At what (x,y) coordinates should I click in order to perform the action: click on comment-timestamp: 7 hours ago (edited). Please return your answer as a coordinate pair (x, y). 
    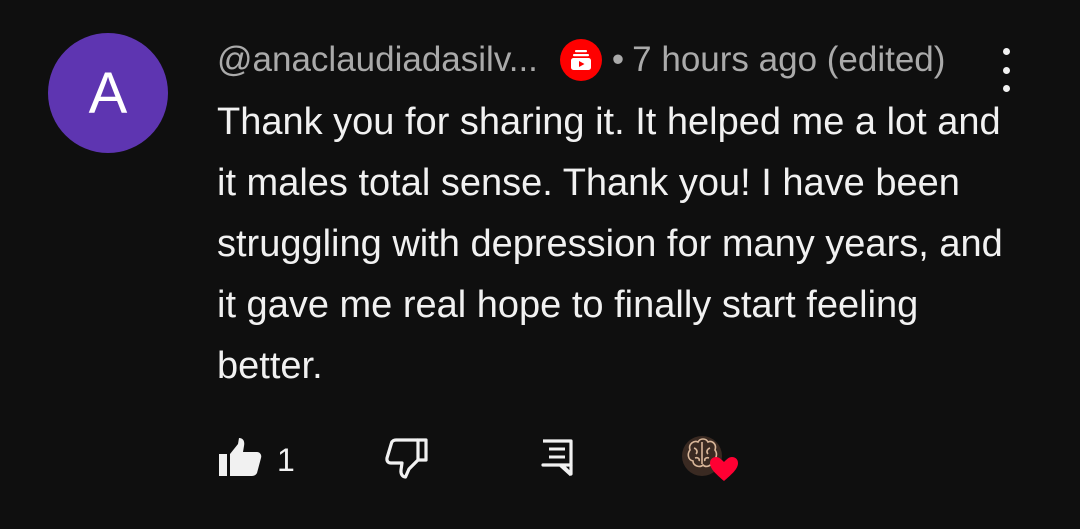
    Looking at the image, I should click on (788, 60).